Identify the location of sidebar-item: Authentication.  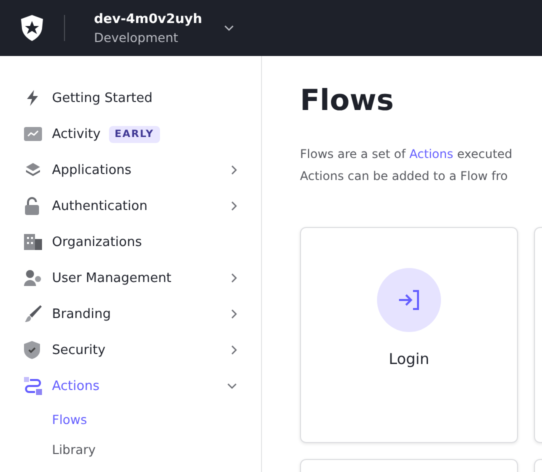
(130, 206).